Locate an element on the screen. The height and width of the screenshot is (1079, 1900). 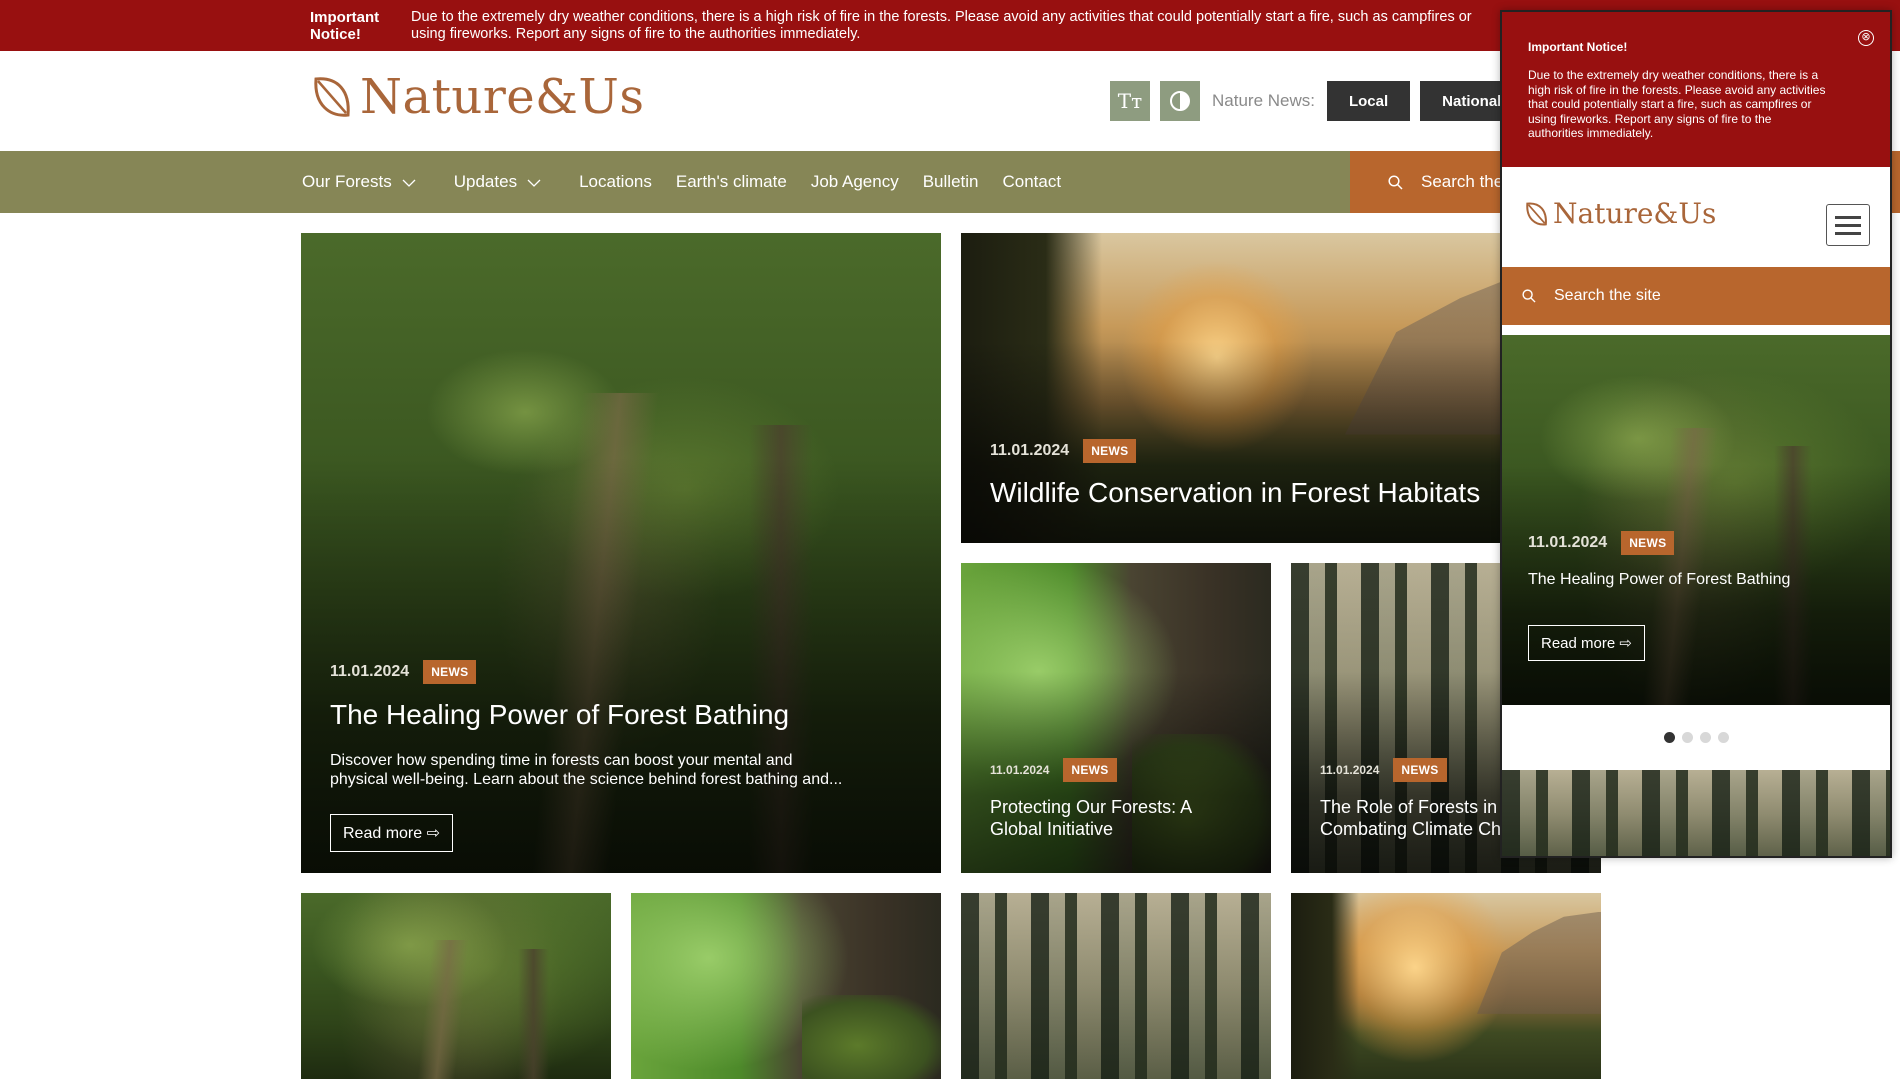
contrast-button is located at coordinates (1180, 101).